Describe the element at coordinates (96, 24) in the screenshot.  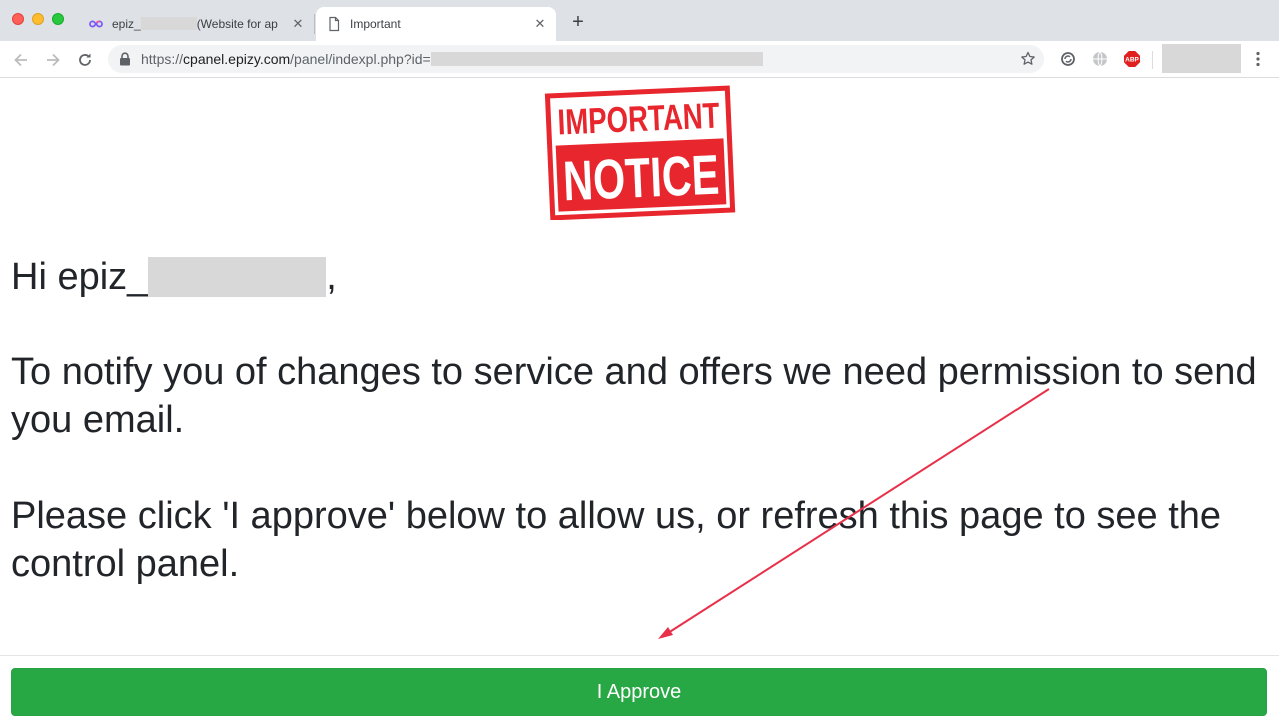
I see `infinity-favicon-icon` at that location.